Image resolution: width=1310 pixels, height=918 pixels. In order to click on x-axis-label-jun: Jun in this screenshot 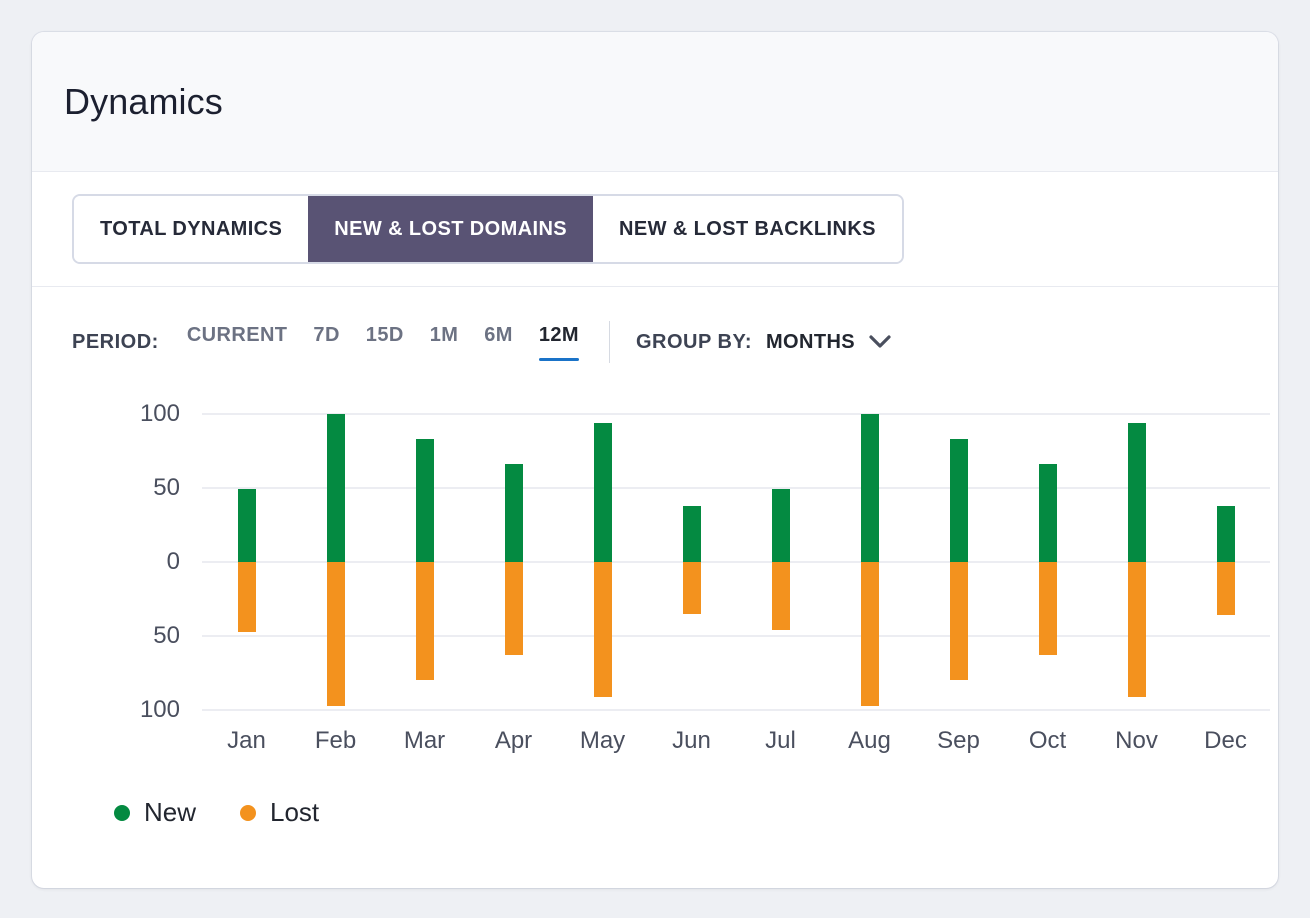, I will do `click(691, 740)`.